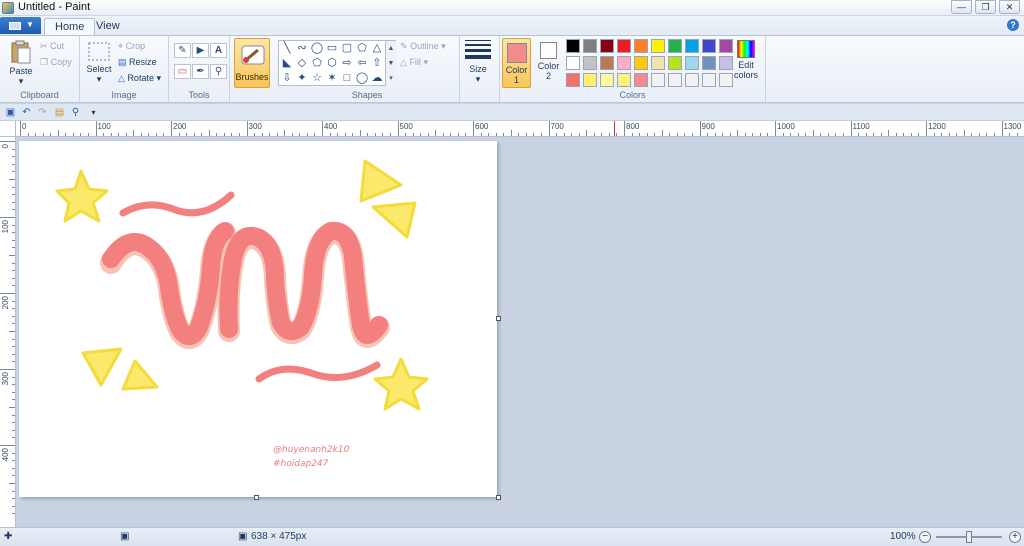 The height and width of the screenshot is (546, 1024). What do you see at coordinates (708, 126) in the screenshot?
I see `ruler-label: 900` at bounding box center [708, 126].